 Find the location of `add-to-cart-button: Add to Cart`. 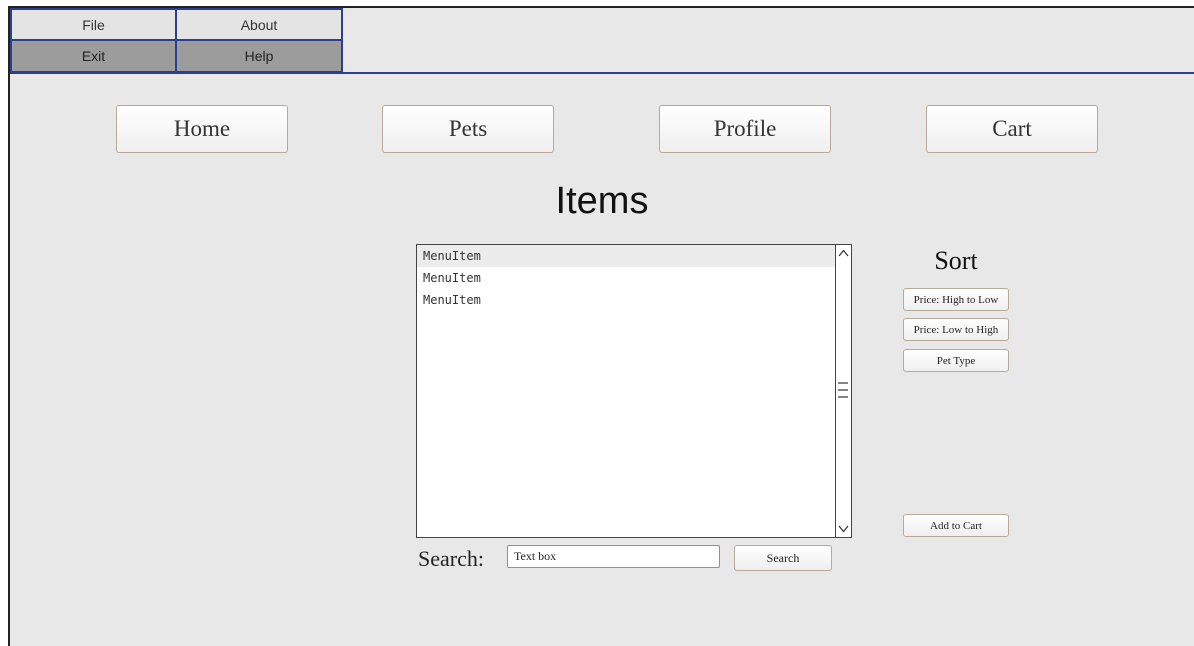

add-to-cart-button: Add to Cart is located at coordinates (956, 525).